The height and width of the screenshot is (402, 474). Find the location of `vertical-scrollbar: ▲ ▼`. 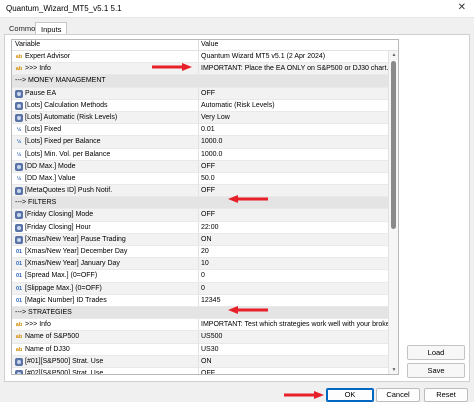

vertical-scrollbar: ▲ ▼ is located at coordinates (393, 212).